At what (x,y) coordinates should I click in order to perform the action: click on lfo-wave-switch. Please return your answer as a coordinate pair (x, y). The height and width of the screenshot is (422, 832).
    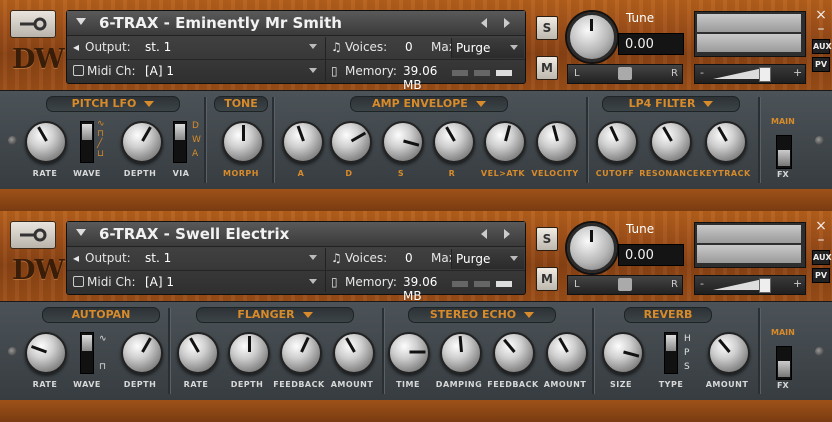
    Looking at the image, I should click on (87, 142).